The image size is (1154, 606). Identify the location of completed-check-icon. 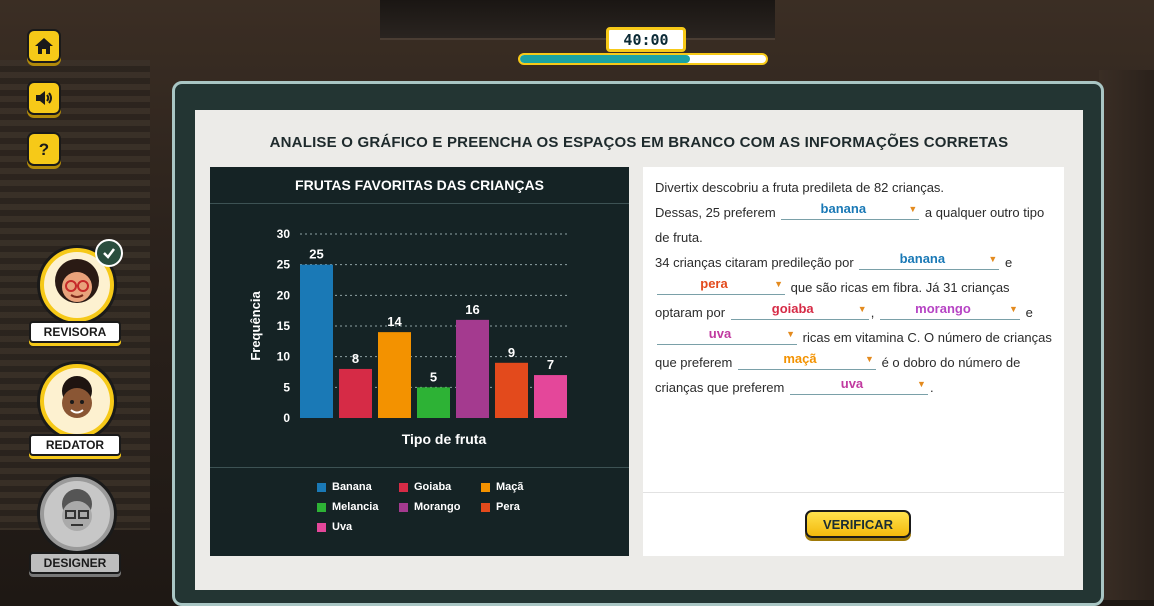
(109, 253).